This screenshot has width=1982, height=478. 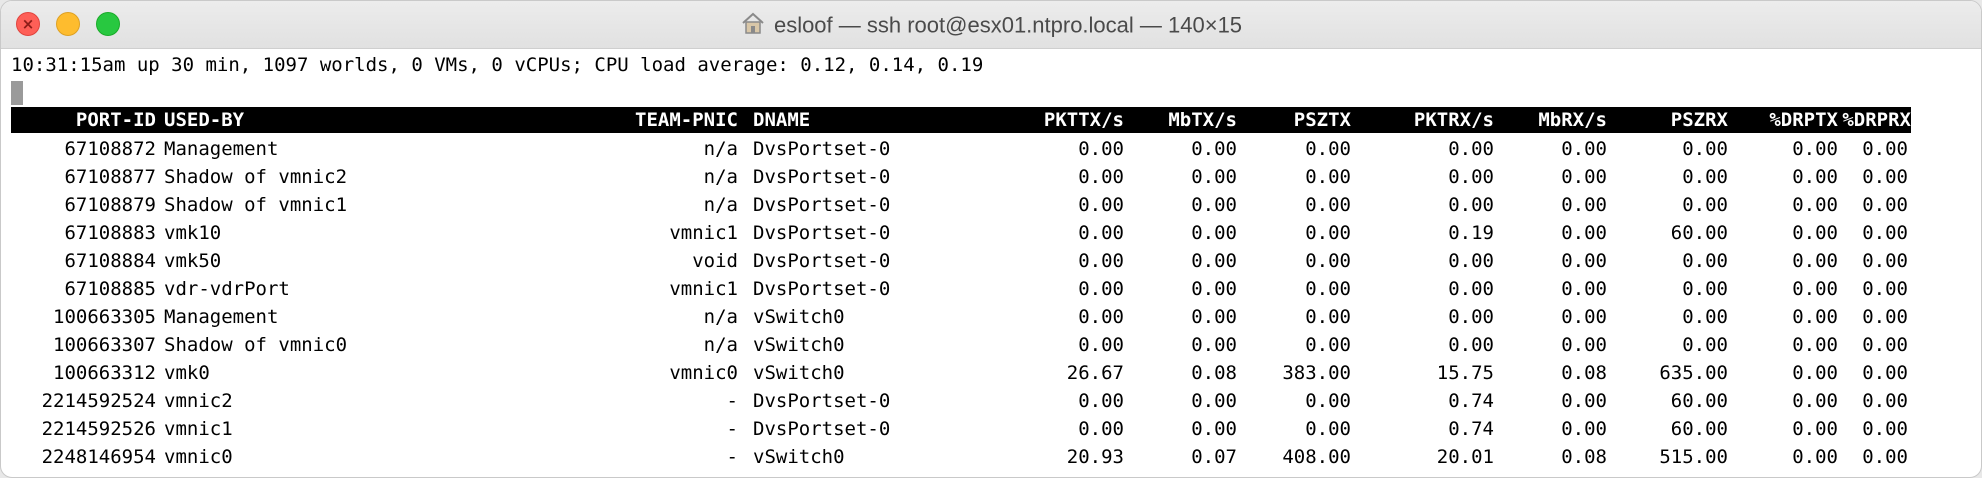 What do you see at coordinates (1095, 457) in the screenshot?
I see `pkttx-cell: 20.93` at bounding box center [1095, 457].